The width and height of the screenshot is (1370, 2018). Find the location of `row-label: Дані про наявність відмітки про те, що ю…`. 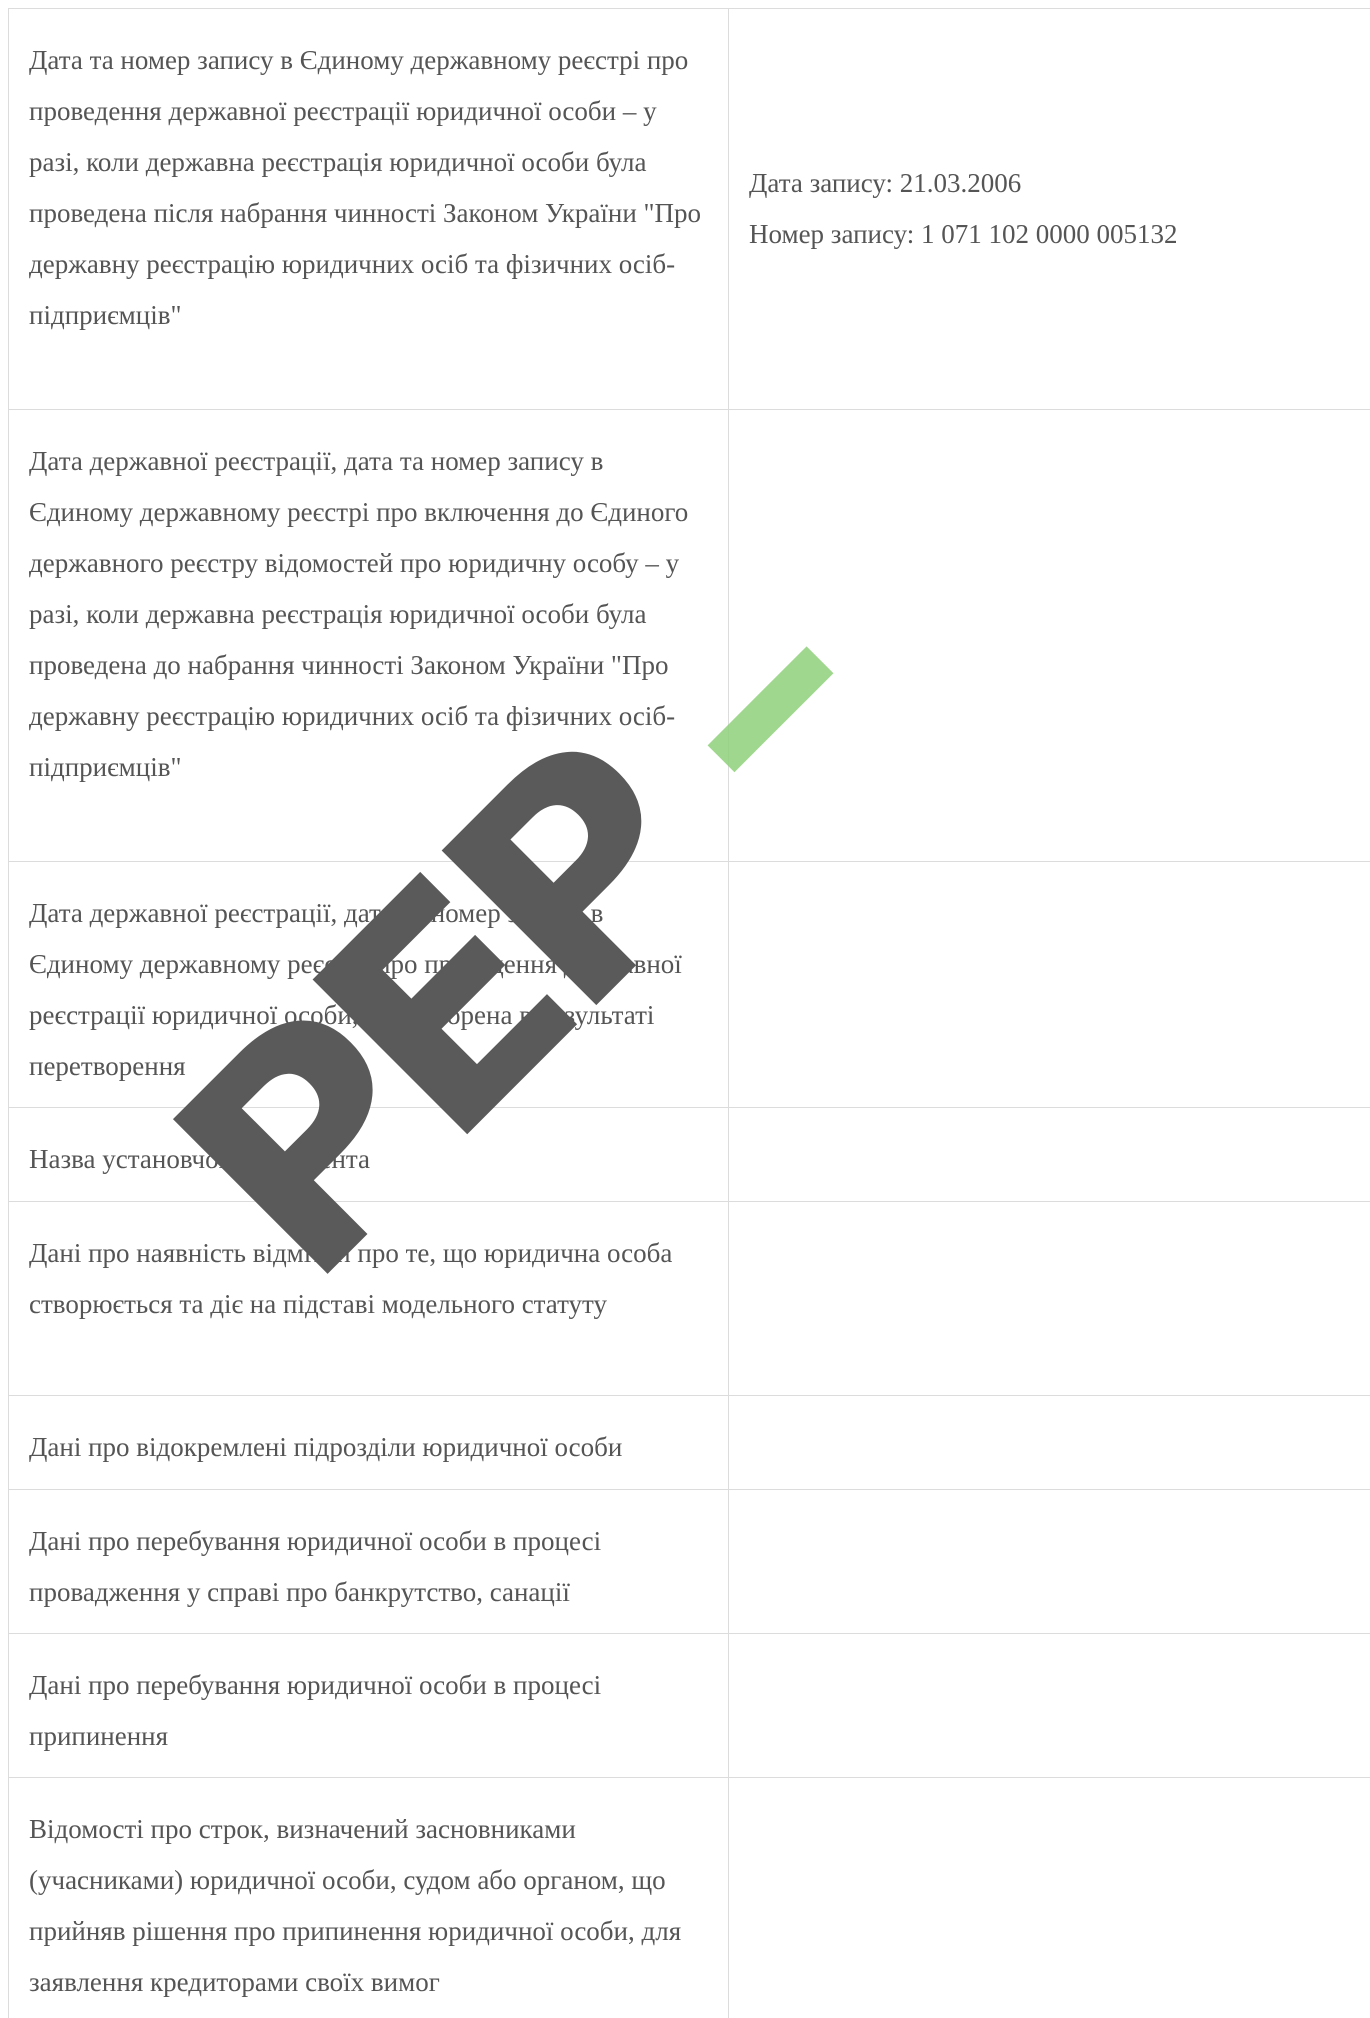

row-label: Дані про наявність відмітки про те, що ю… is located at coordinates (369, 1298).